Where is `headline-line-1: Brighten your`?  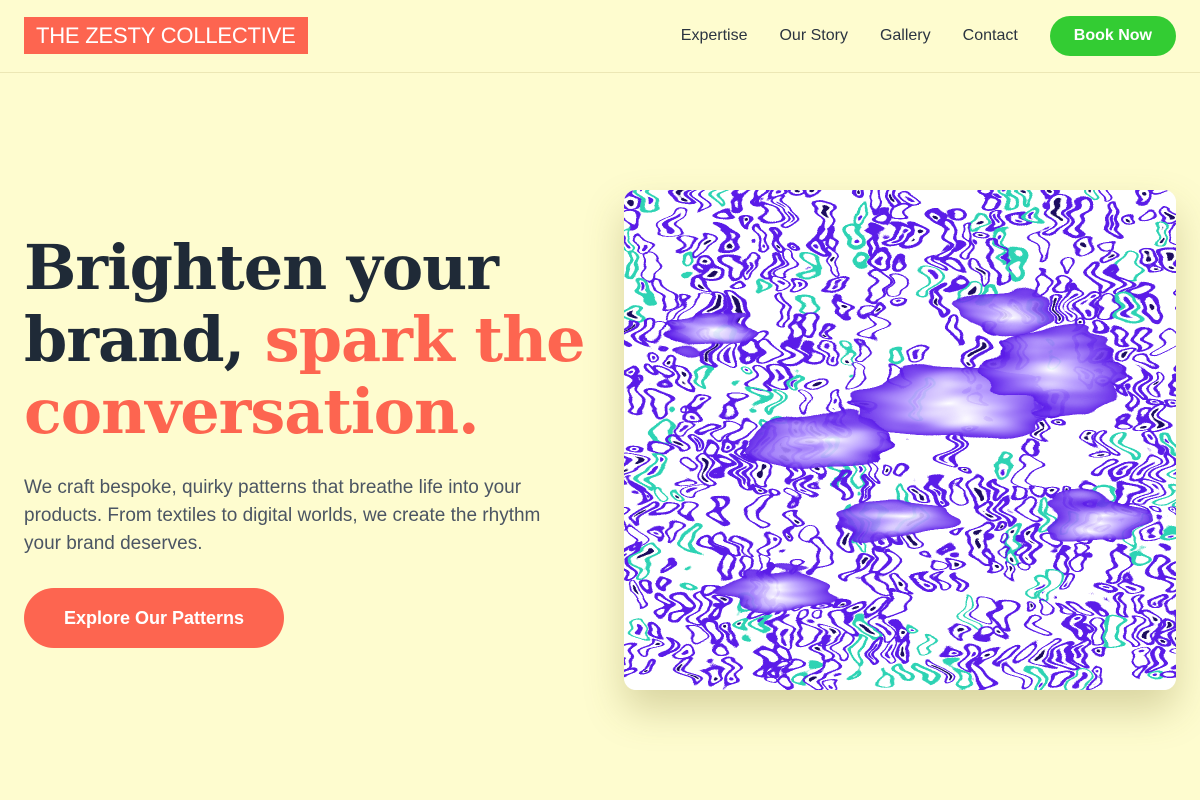 headline-line-1: Brighten your is located at coordinates (261, 267).